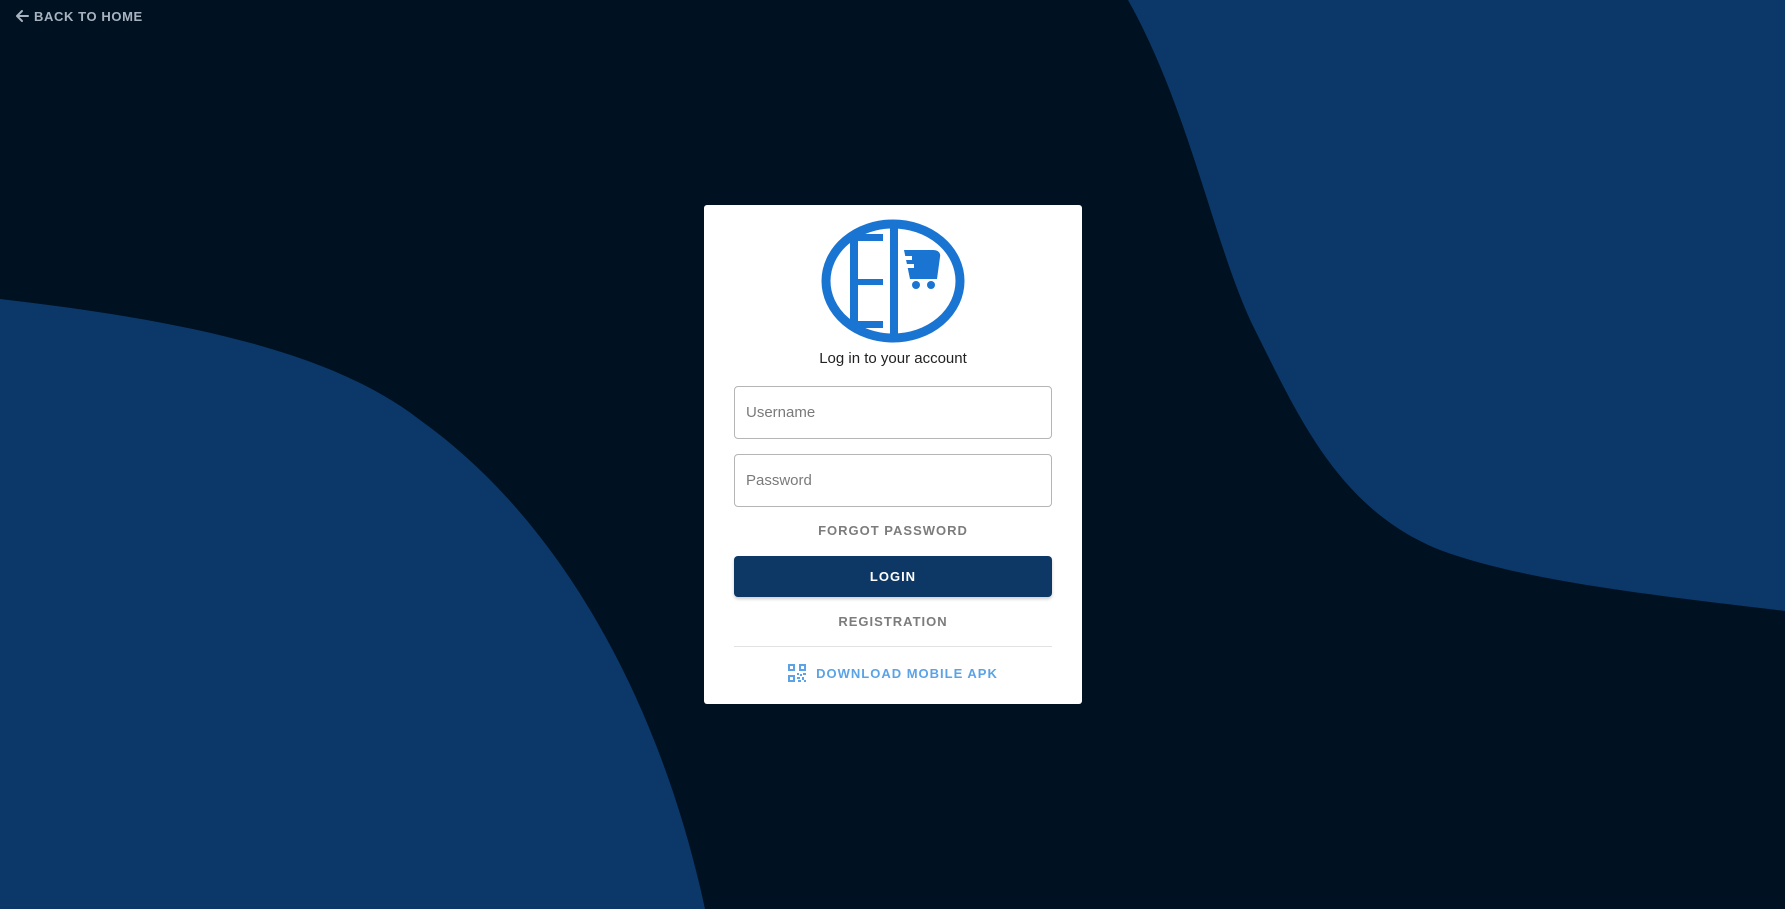 Image resolution: width=1785 pixels, height=909 pixels. I want to click on forgot-password-button: FORGOT PASSWORD, so click(893, 530).